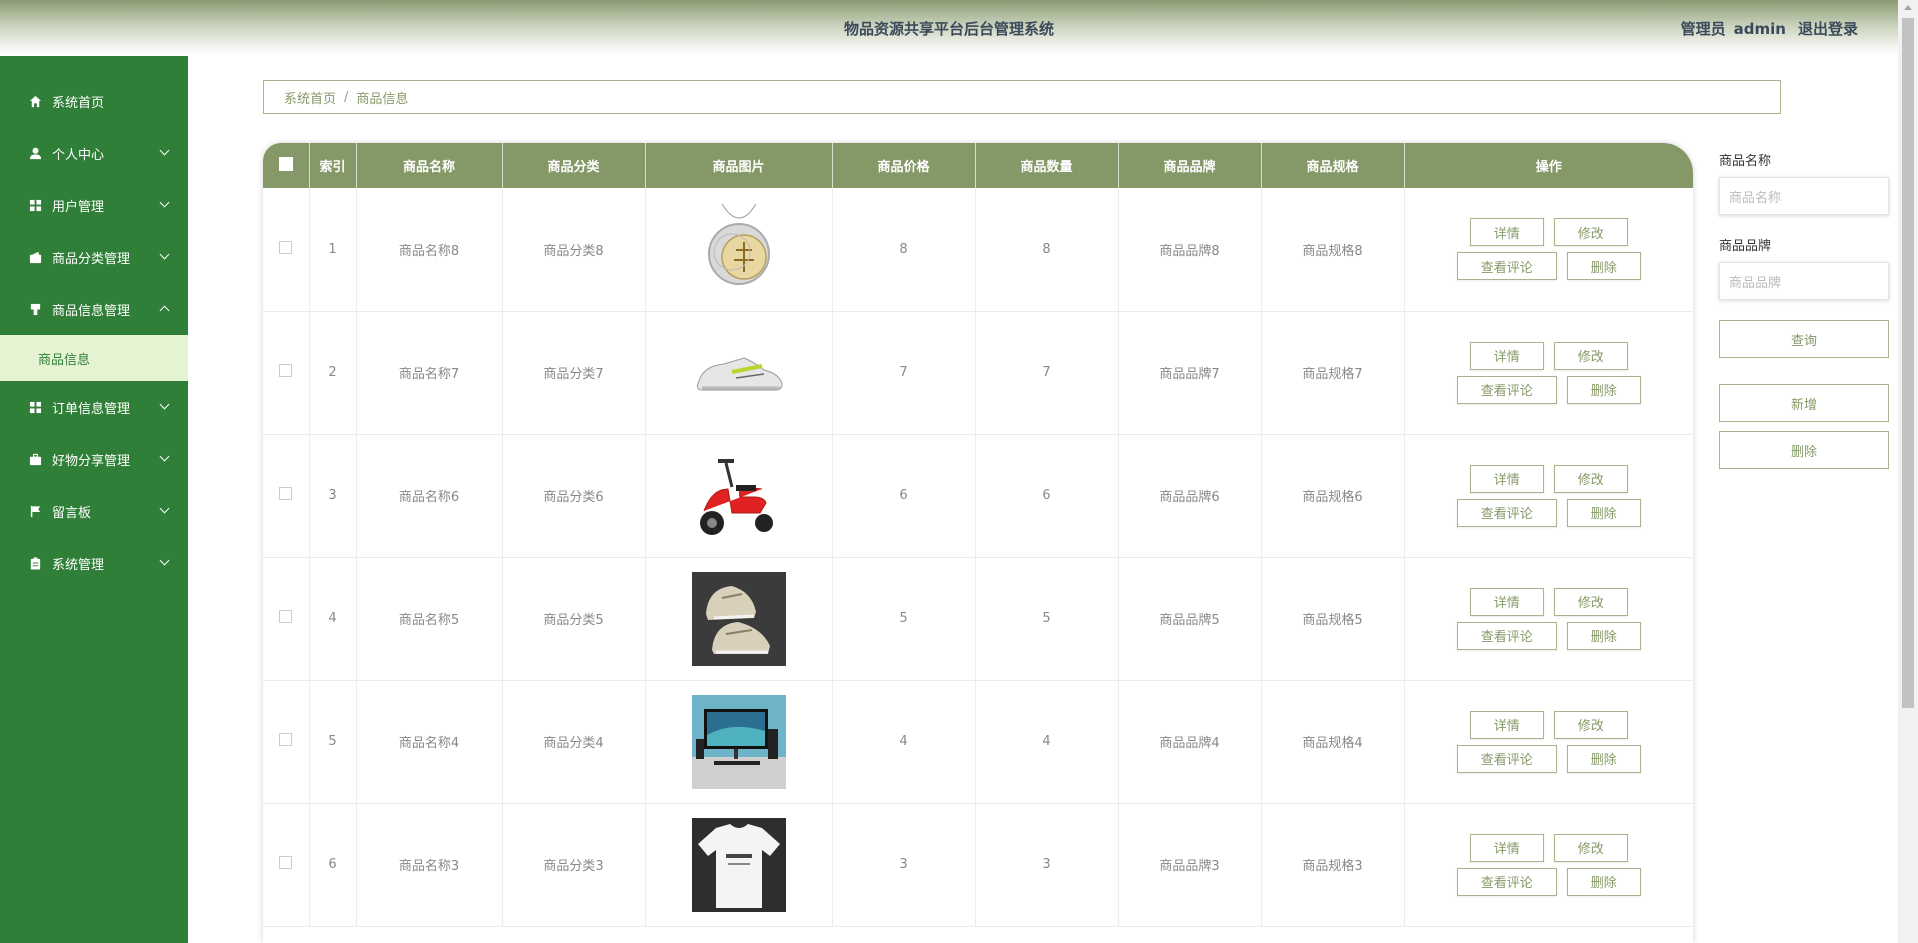  I want to click on sidebar-item-label: 个人中心, so click(78, 155).